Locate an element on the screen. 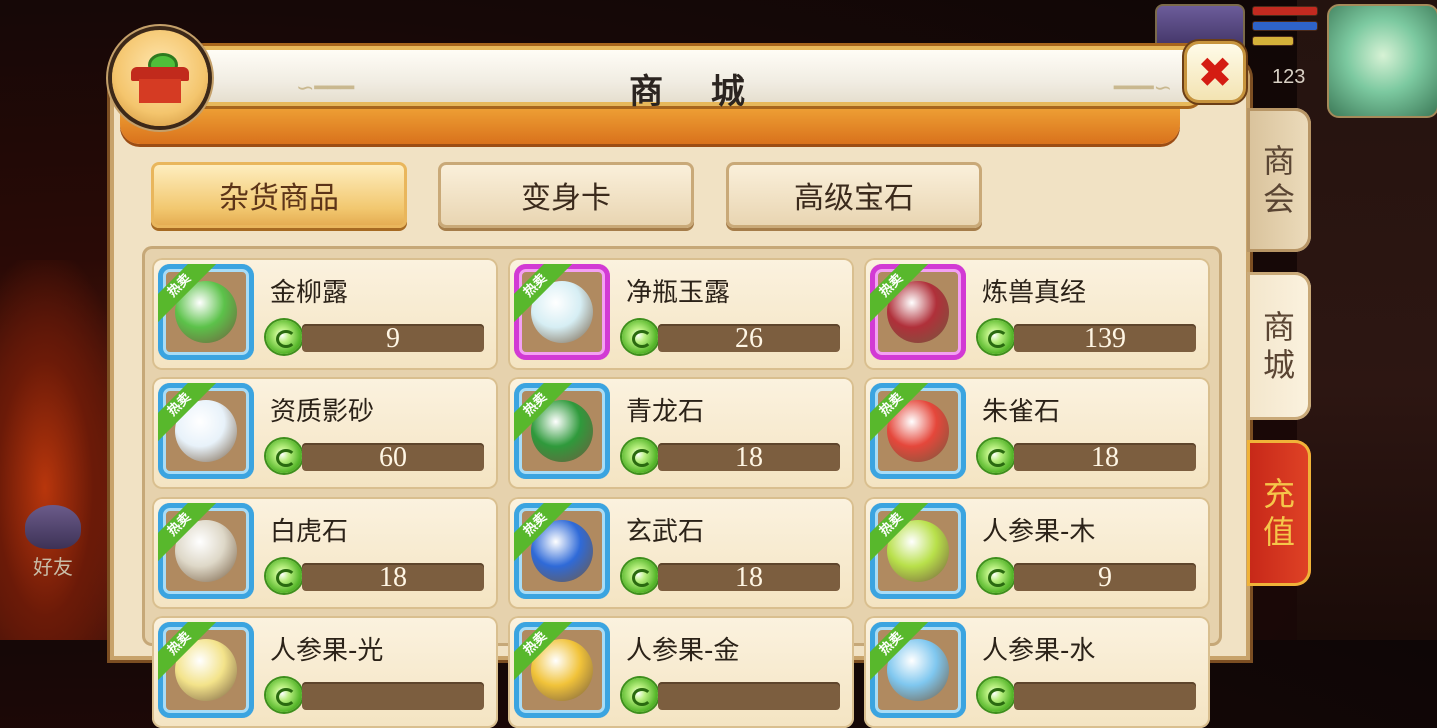 Image resolution: width=1437 pixels, height=728 pixels. side-tab-char: 城 is located at coordinates (1278, 365).